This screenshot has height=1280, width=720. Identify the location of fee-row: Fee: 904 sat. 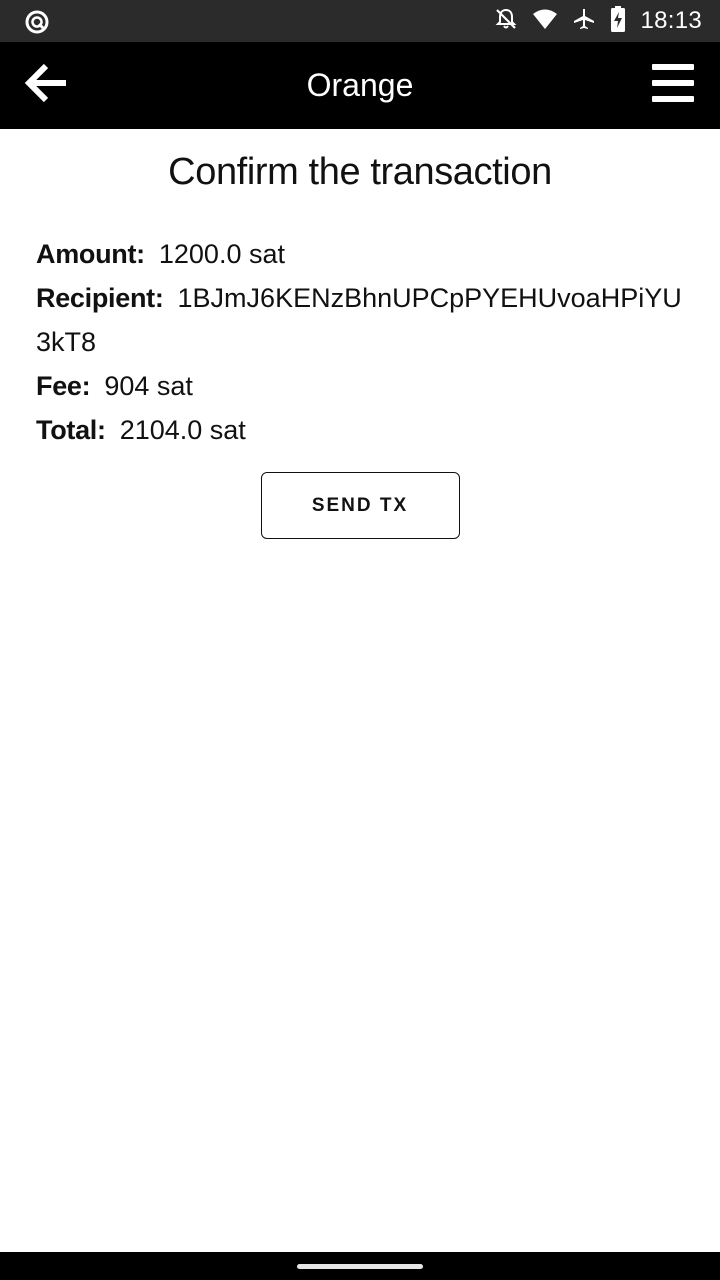
(360, 386).